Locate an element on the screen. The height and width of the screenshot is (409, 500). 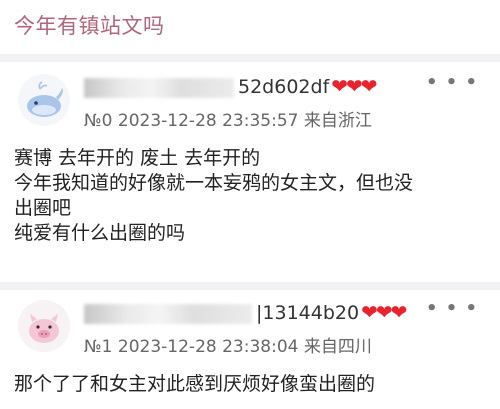
post-line: 那个了了和女主对此感到厌烦好像蛮出圈的 is located at coordinates (195, 384).